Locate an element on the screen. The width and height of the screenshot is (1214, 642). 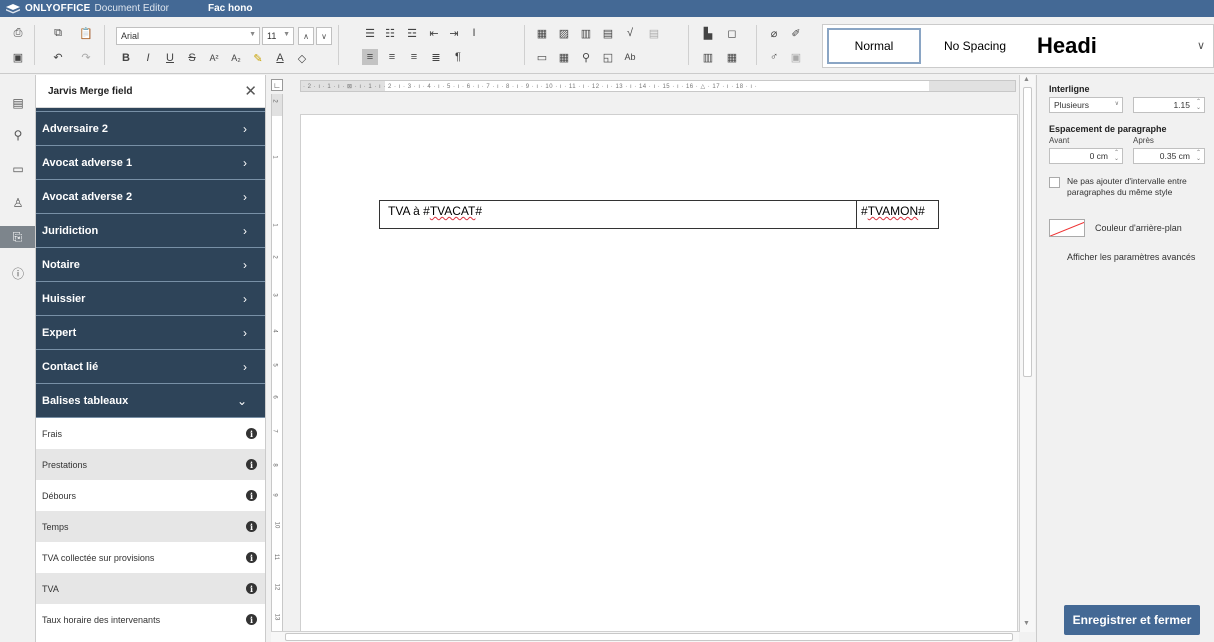
comments-icon: ▭ is located at coordinates (18, 169).